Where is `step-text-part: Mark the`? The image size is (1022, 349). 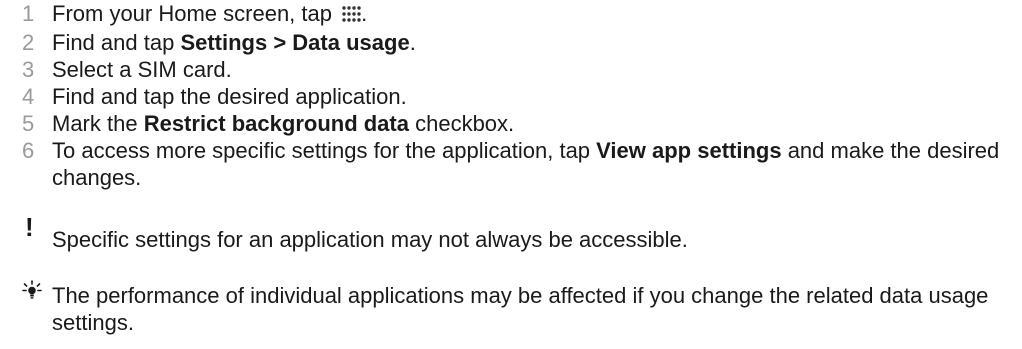
step-text-part: Mark the is located at coordinates (98, 123).